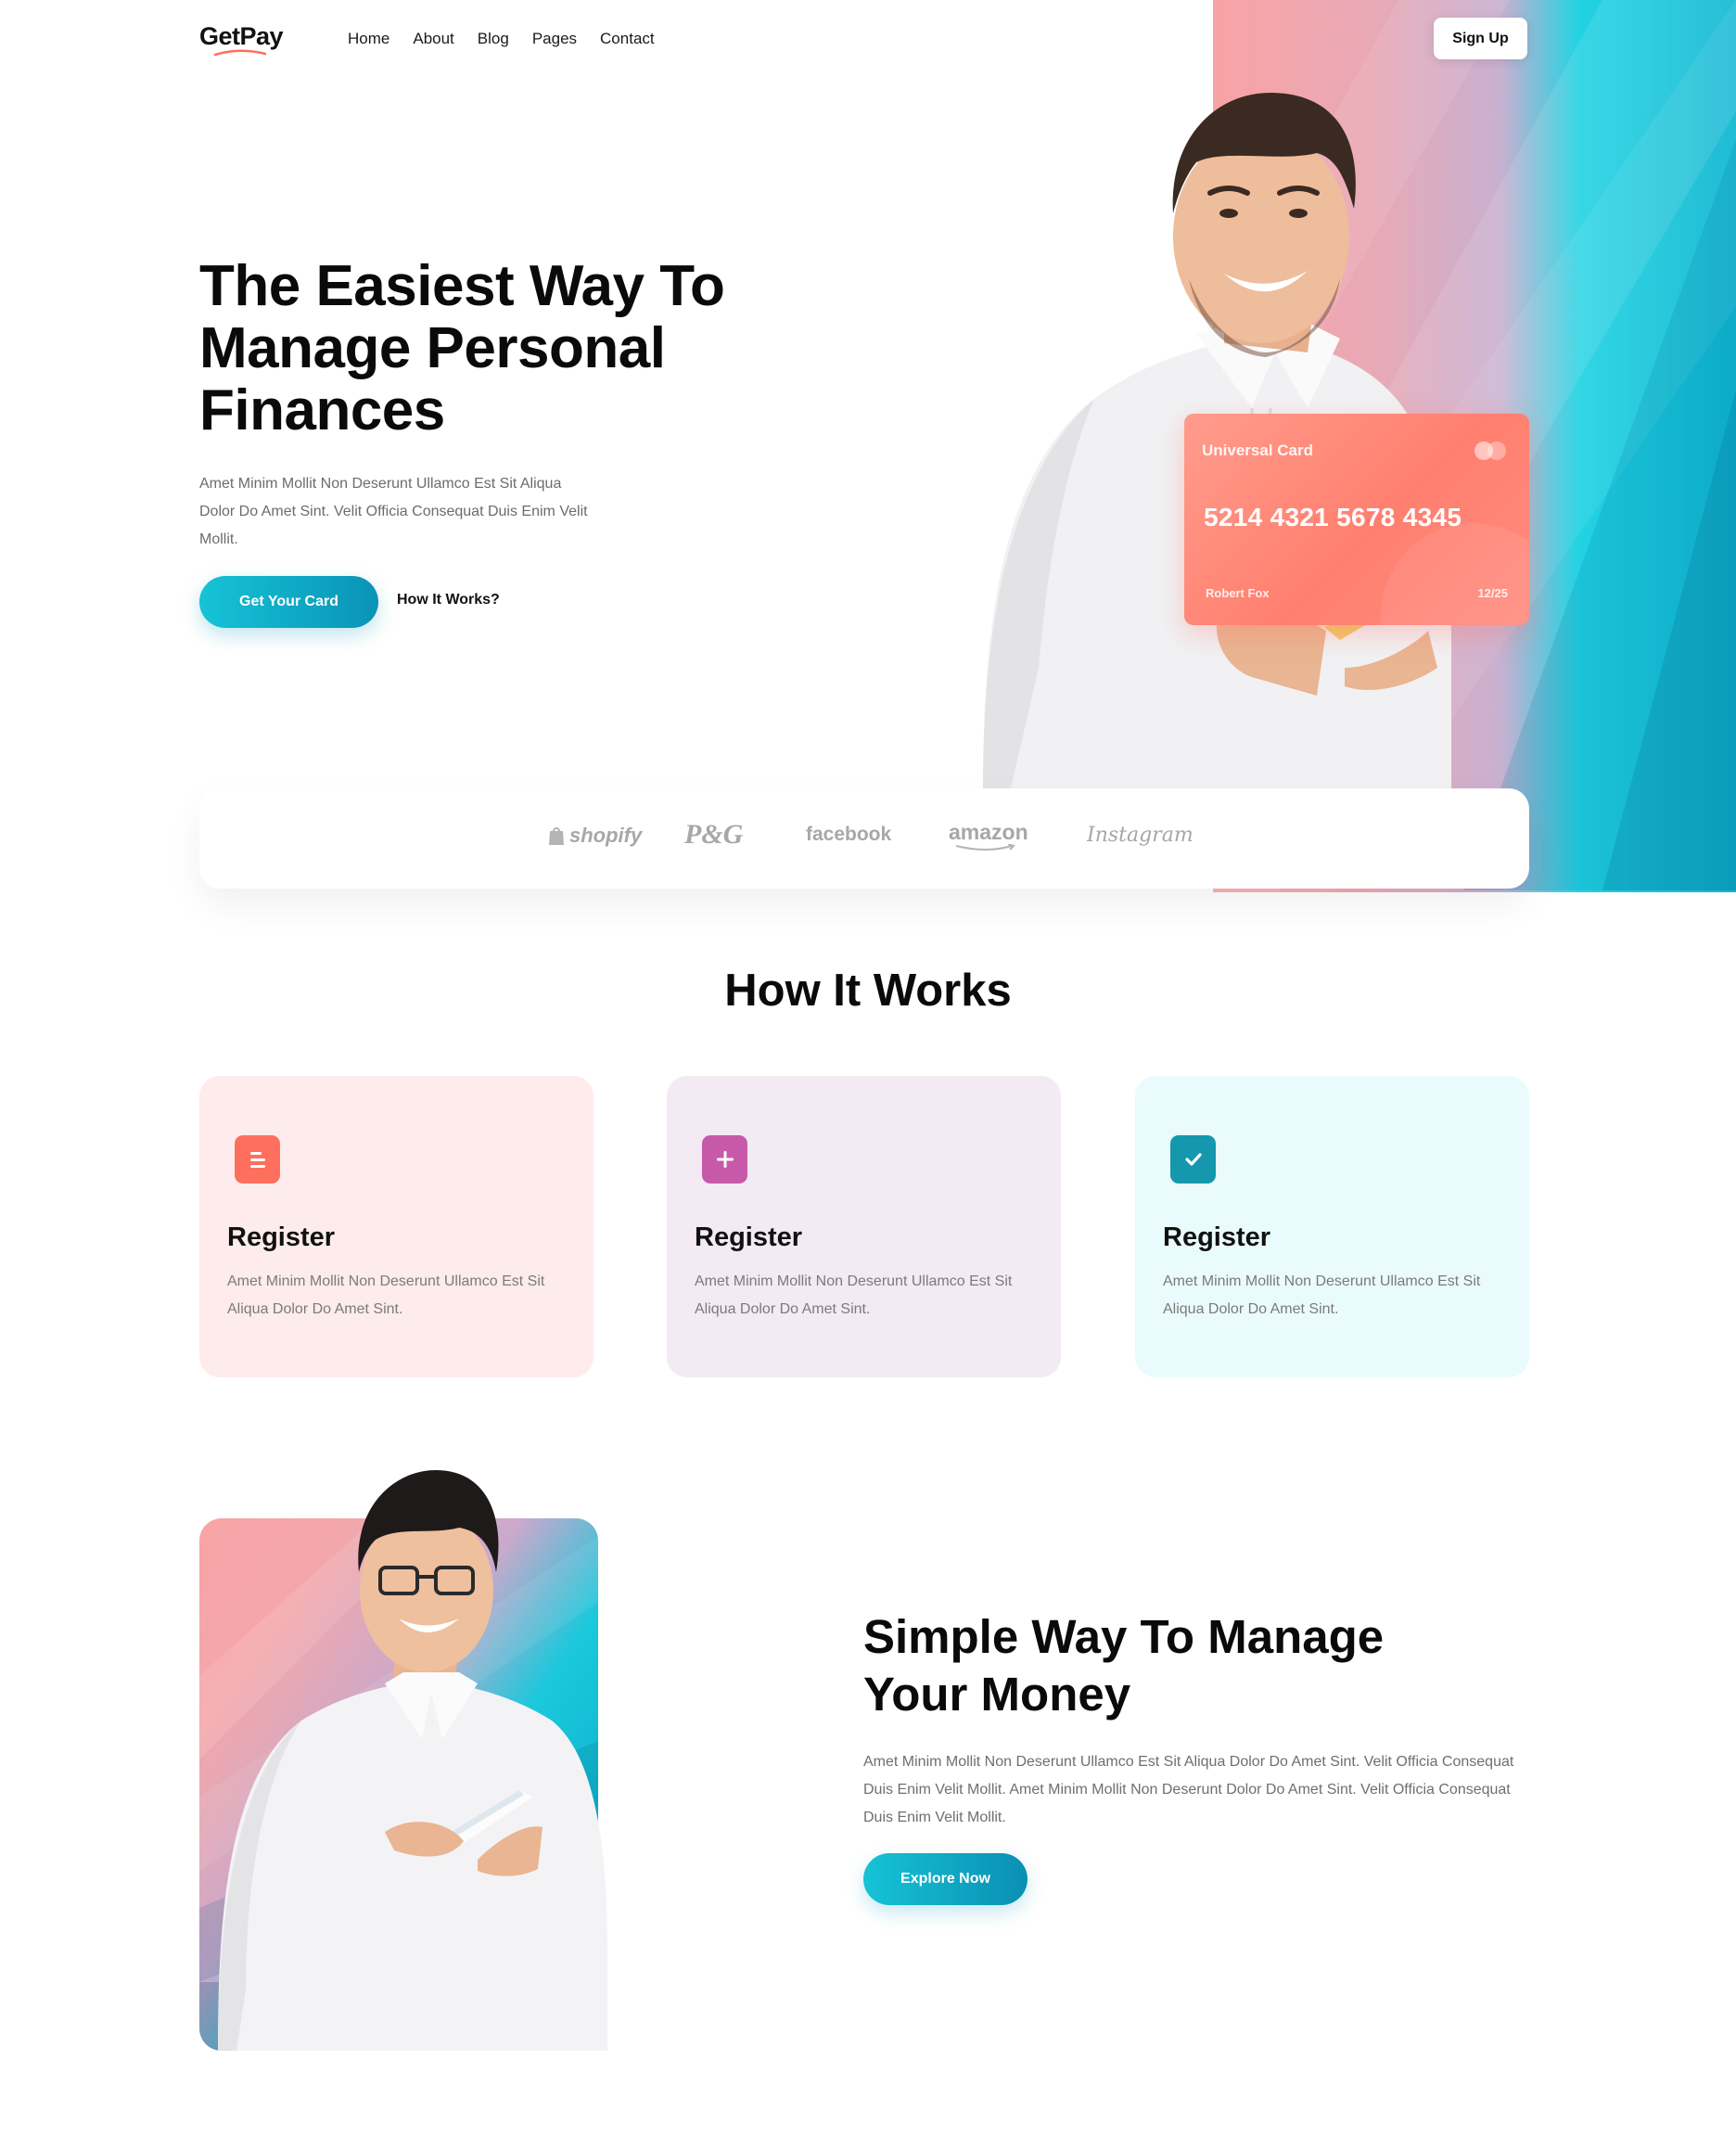 The height and width of the screenshot is (2137, 1736). What do you see at coordinates (288, 602) in the screenshot?
I see `get-card-button: Get Your Card` at bounding box center [288, 602].